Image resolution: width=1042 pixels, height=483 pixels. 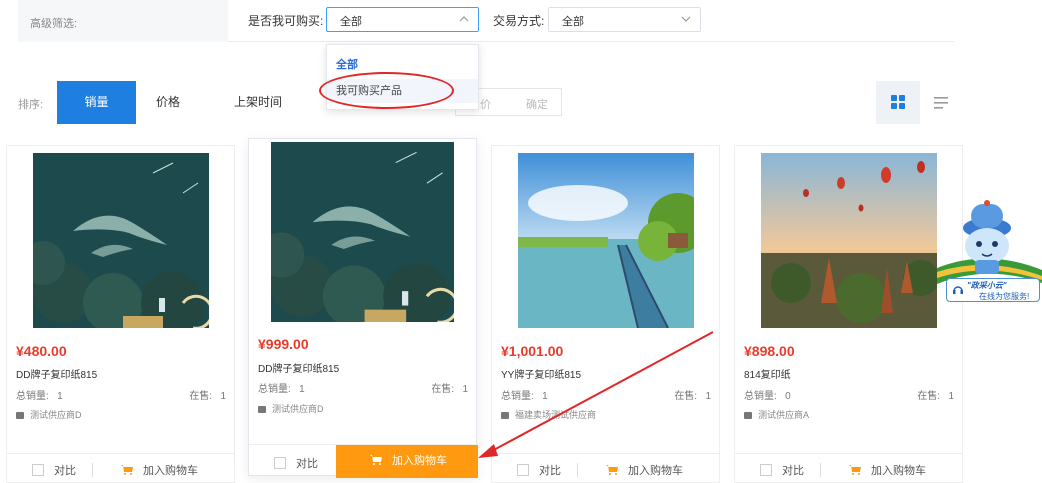 I want to click on price-range-input: 价, so click(x=485, y=104).